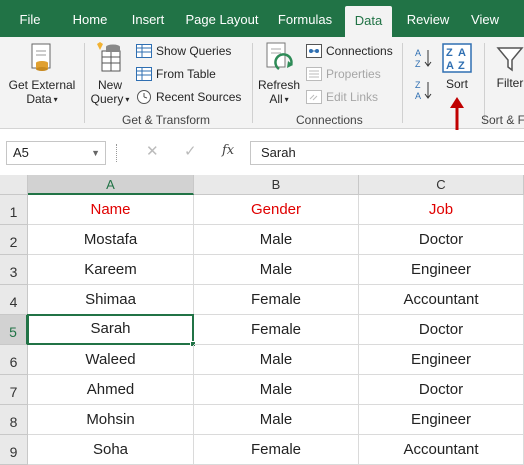 The image size is (524, 465). I want to click on tab-page-layout: Page Layout, so click(222, 18).